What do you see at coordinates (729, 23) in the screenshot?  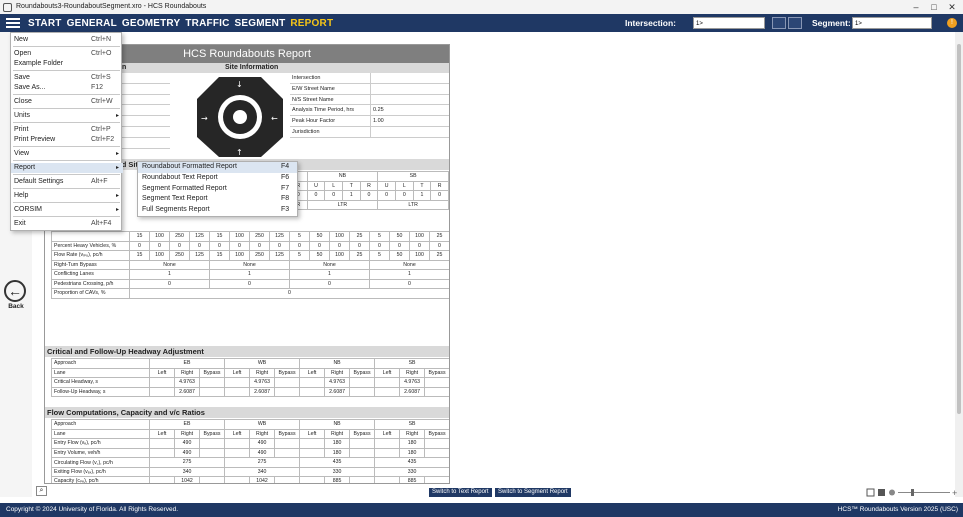 I see `intersection-select: 1>` at bounding box center [729, 23].